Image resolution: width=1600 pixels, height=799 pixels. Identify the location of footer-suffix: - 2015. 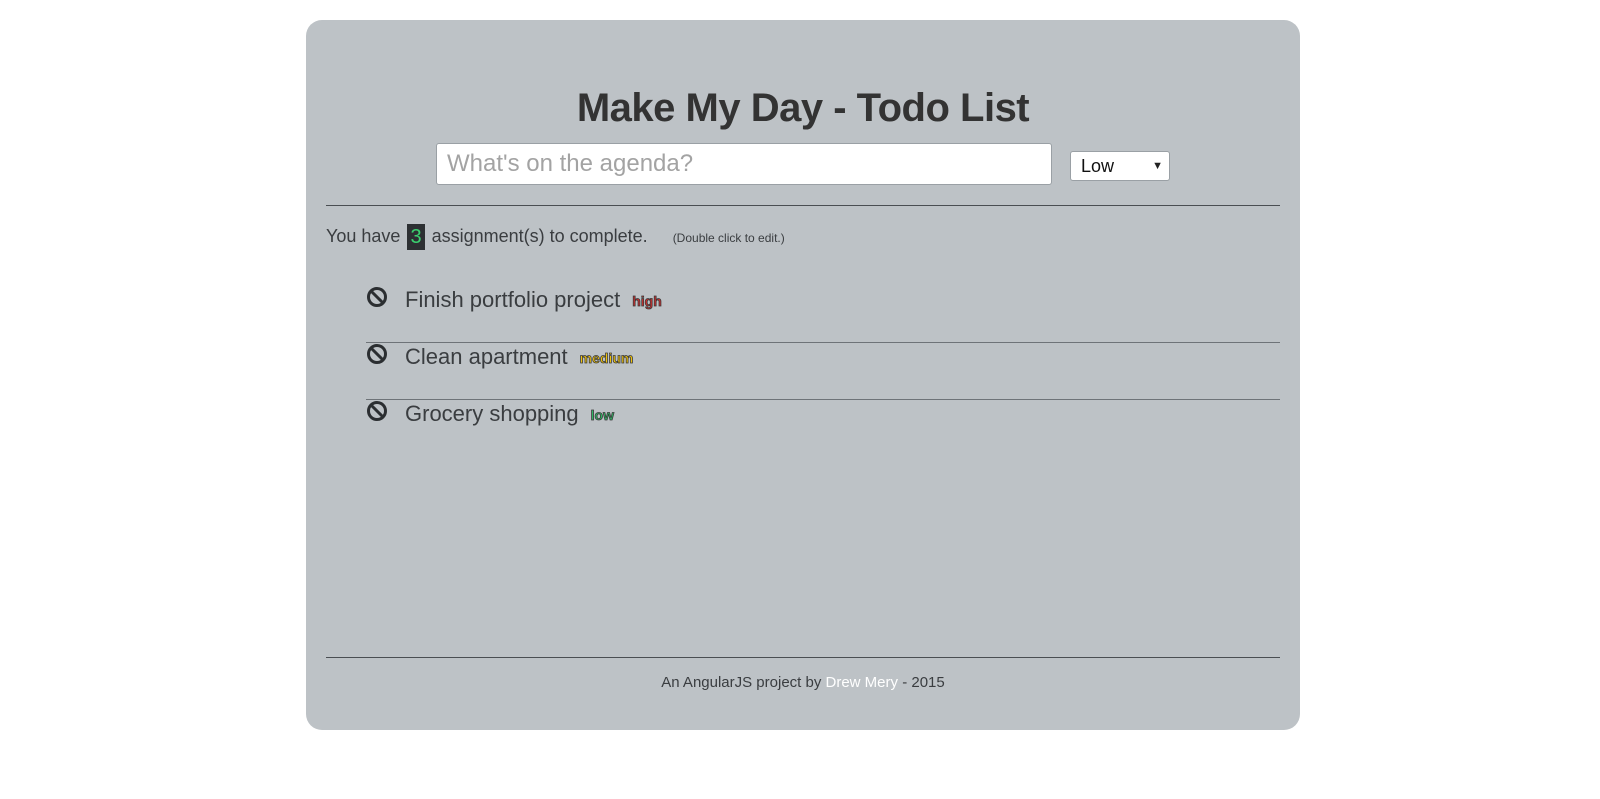
(923, 682).